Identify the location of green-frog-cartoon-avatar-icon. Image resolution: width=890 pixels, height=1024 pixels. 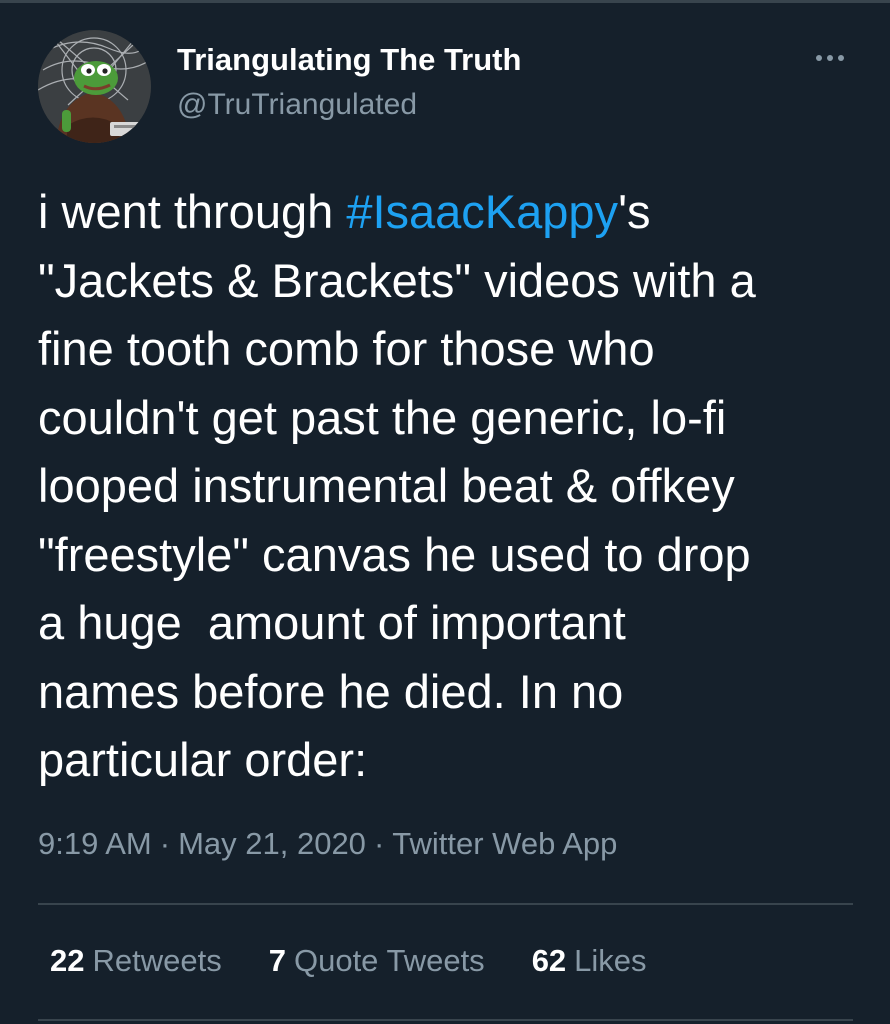
(94, 86).